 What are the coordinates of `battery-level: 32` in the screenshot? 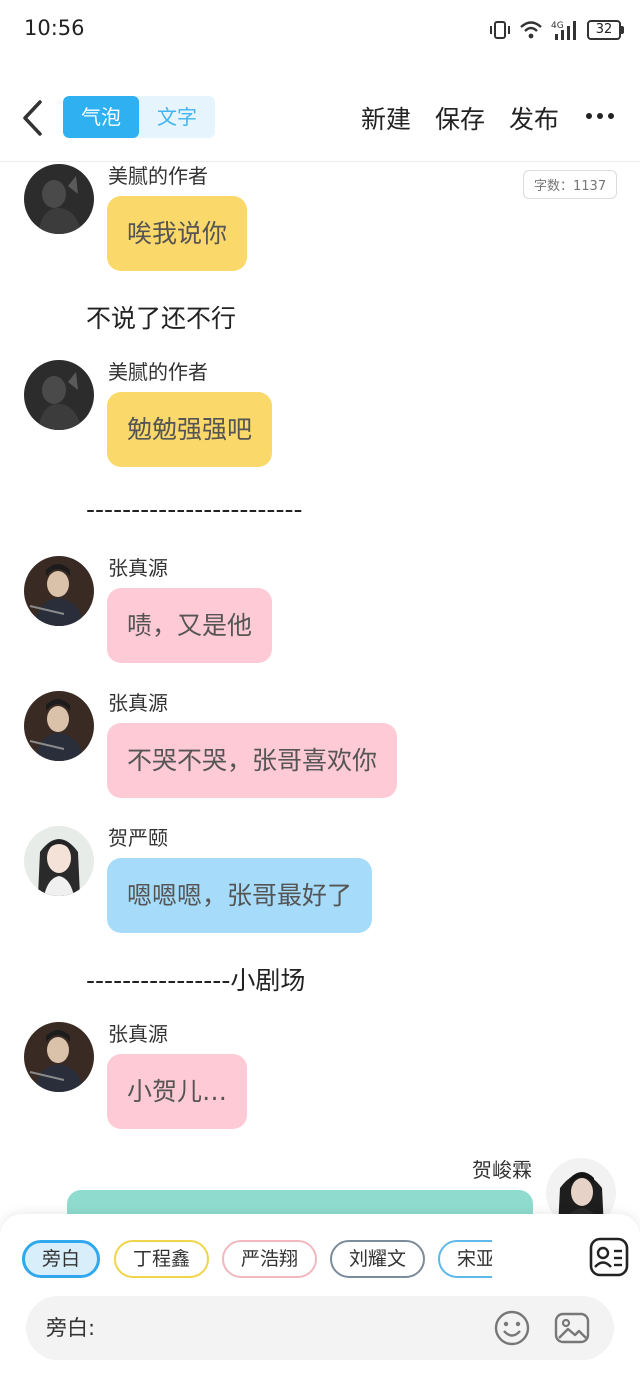 It's located at (604, 30).